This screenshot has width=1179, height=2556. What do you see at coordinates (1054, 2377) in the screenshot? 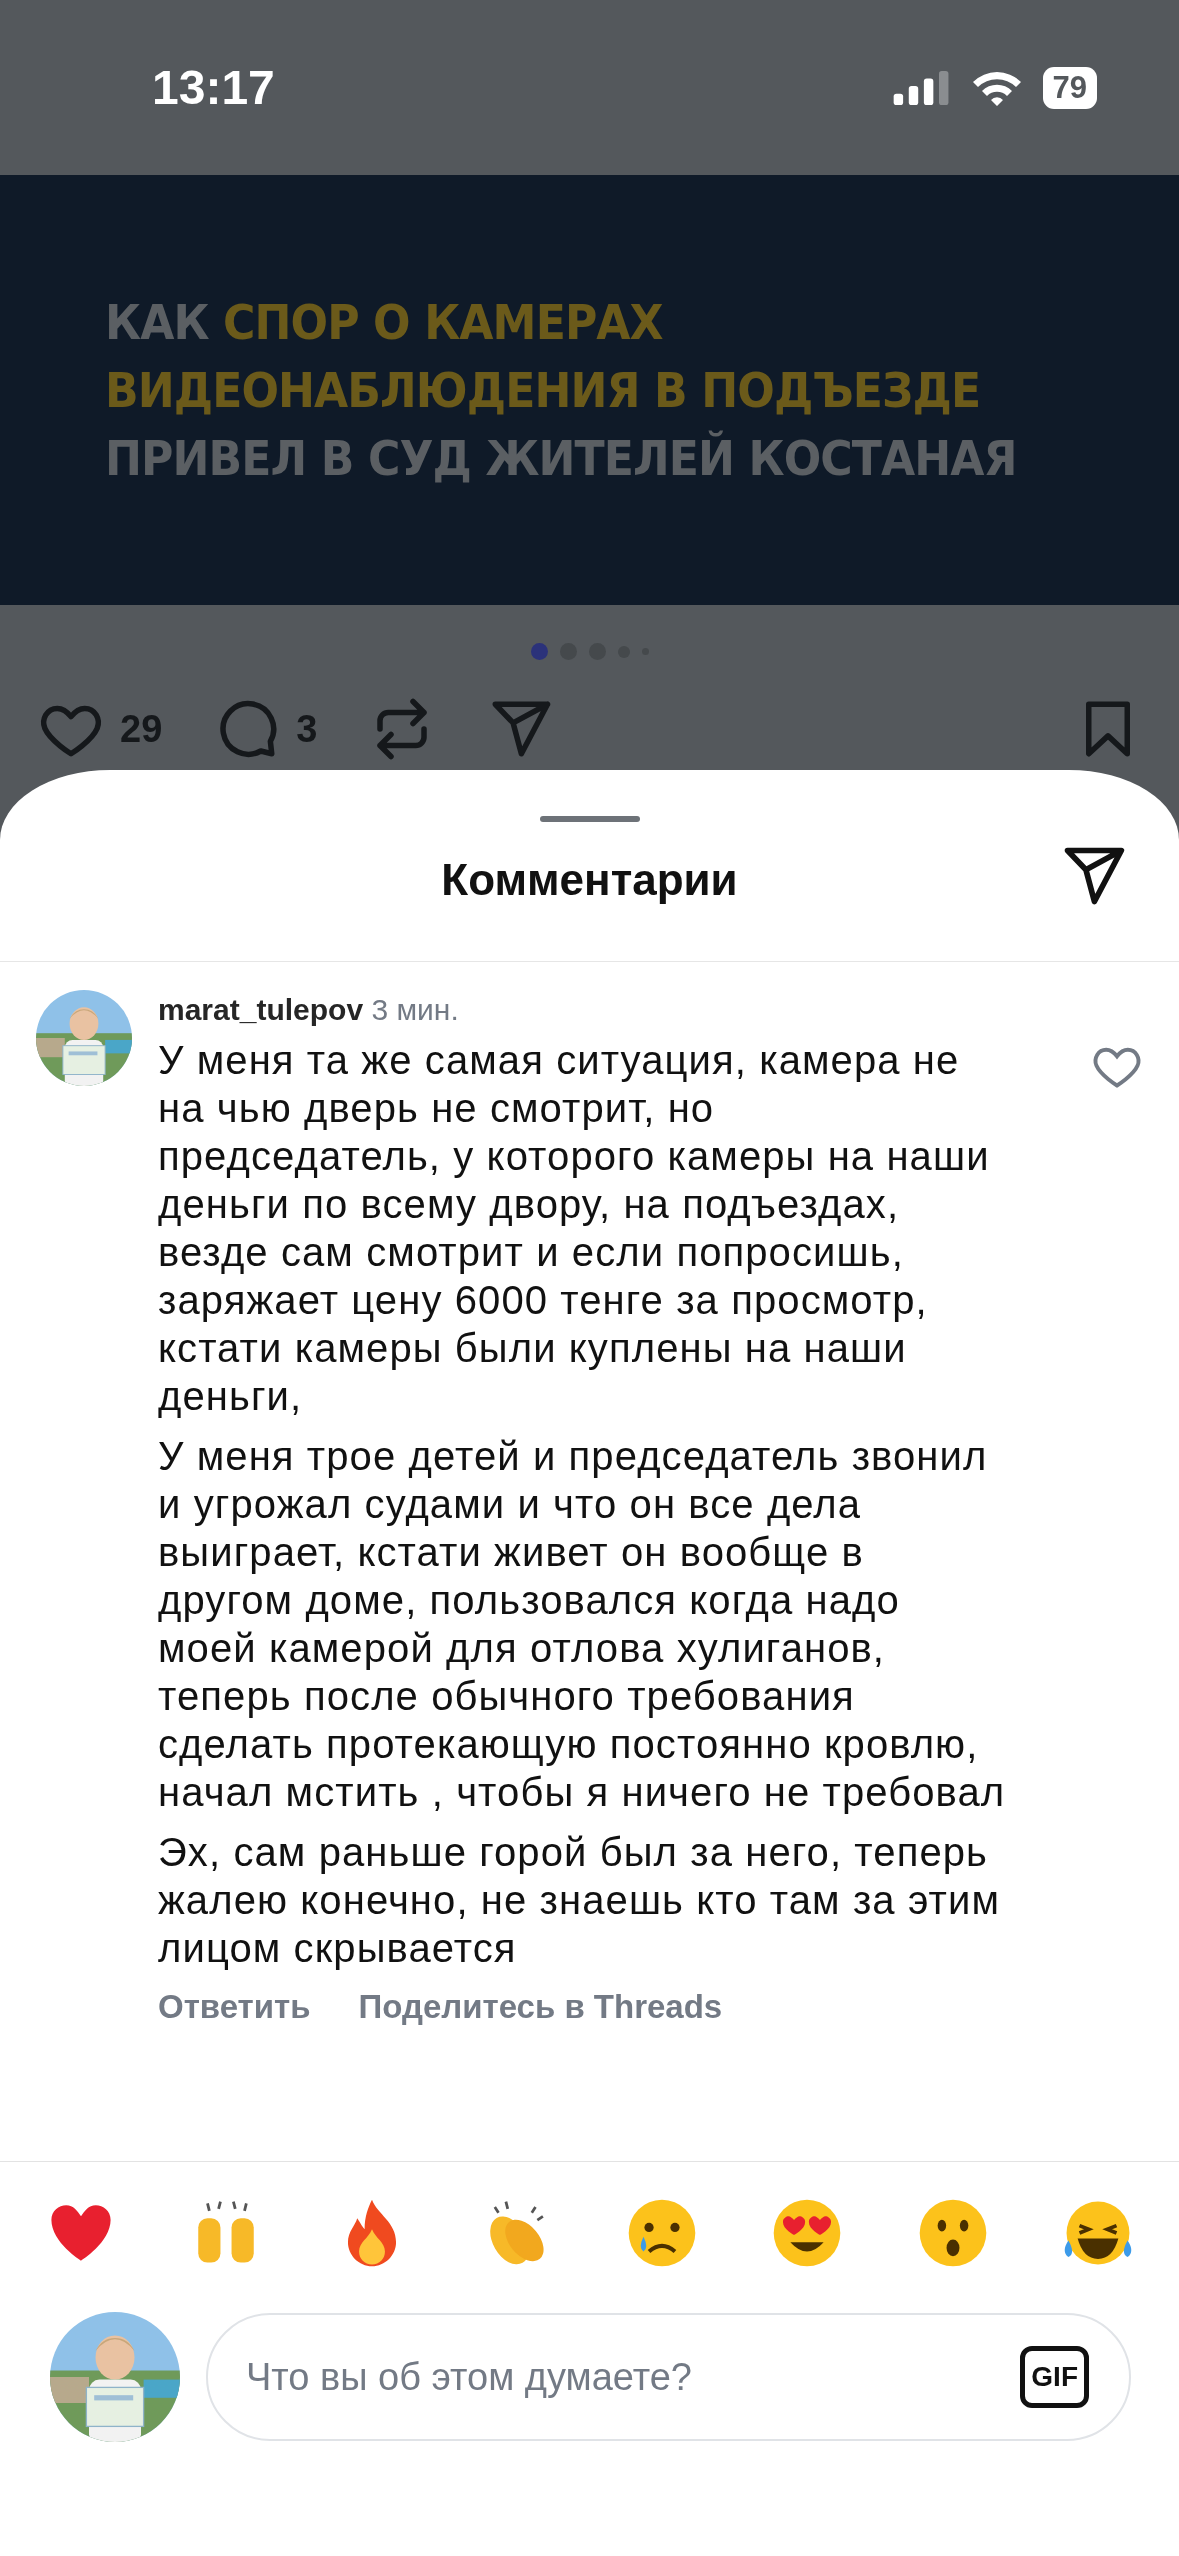
I see `gif-button: GIF` at bounding box center [1054, 2377].